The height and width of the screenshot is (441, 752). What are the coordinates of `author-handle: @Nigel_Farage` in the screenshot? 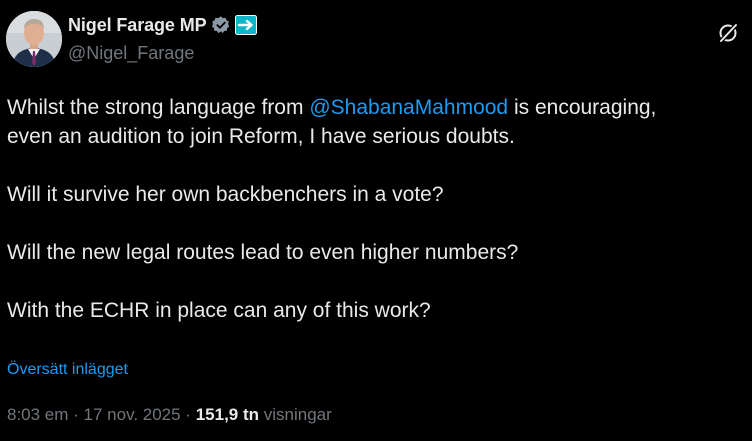 It's located at (162, 53).